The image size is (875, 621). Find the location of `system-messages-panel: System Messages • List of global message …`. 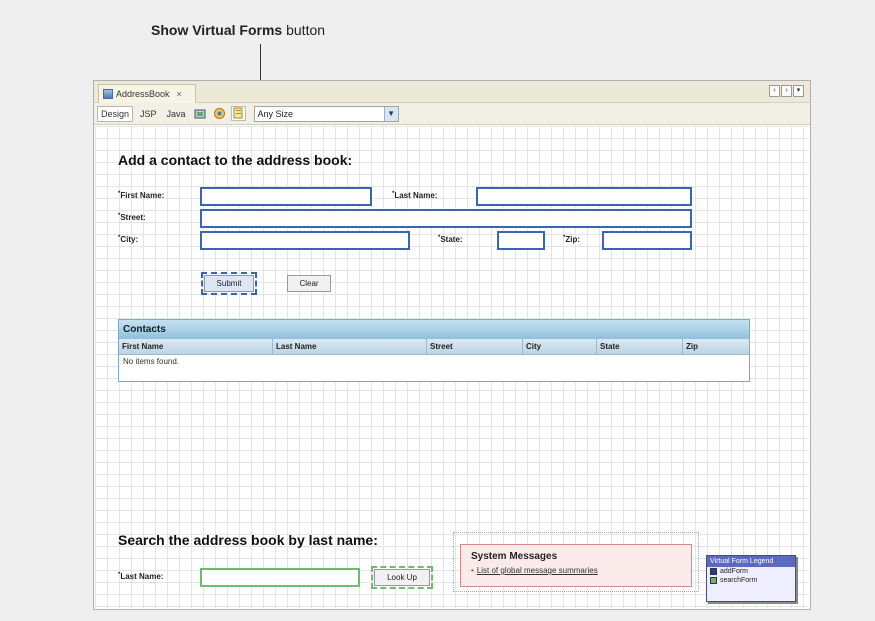

system-messages-panel: System Messages • List of global message … is located at coordinates (576, 565).